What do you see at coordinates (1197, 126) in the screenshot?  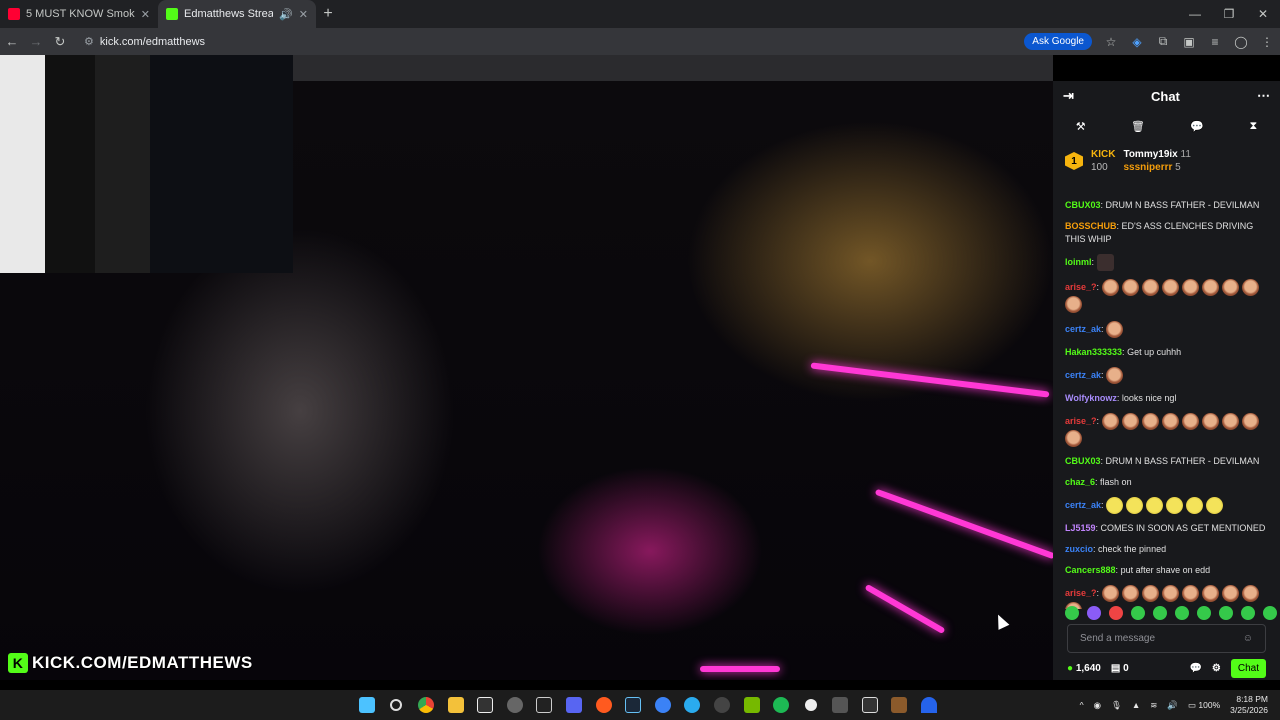 I see `speech-bubble-icon: 💬` at bounding box center [1197, 126].